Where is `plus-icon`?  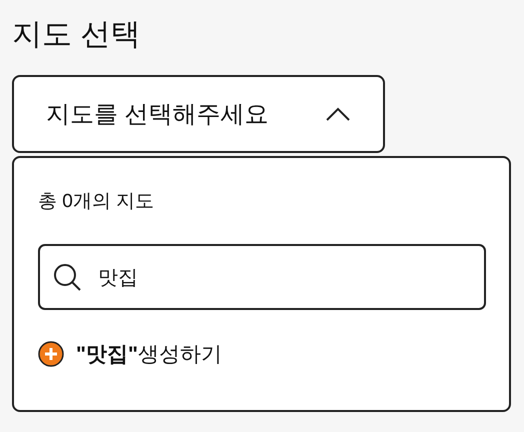 plus-icon is located at coordinates (51, 354).